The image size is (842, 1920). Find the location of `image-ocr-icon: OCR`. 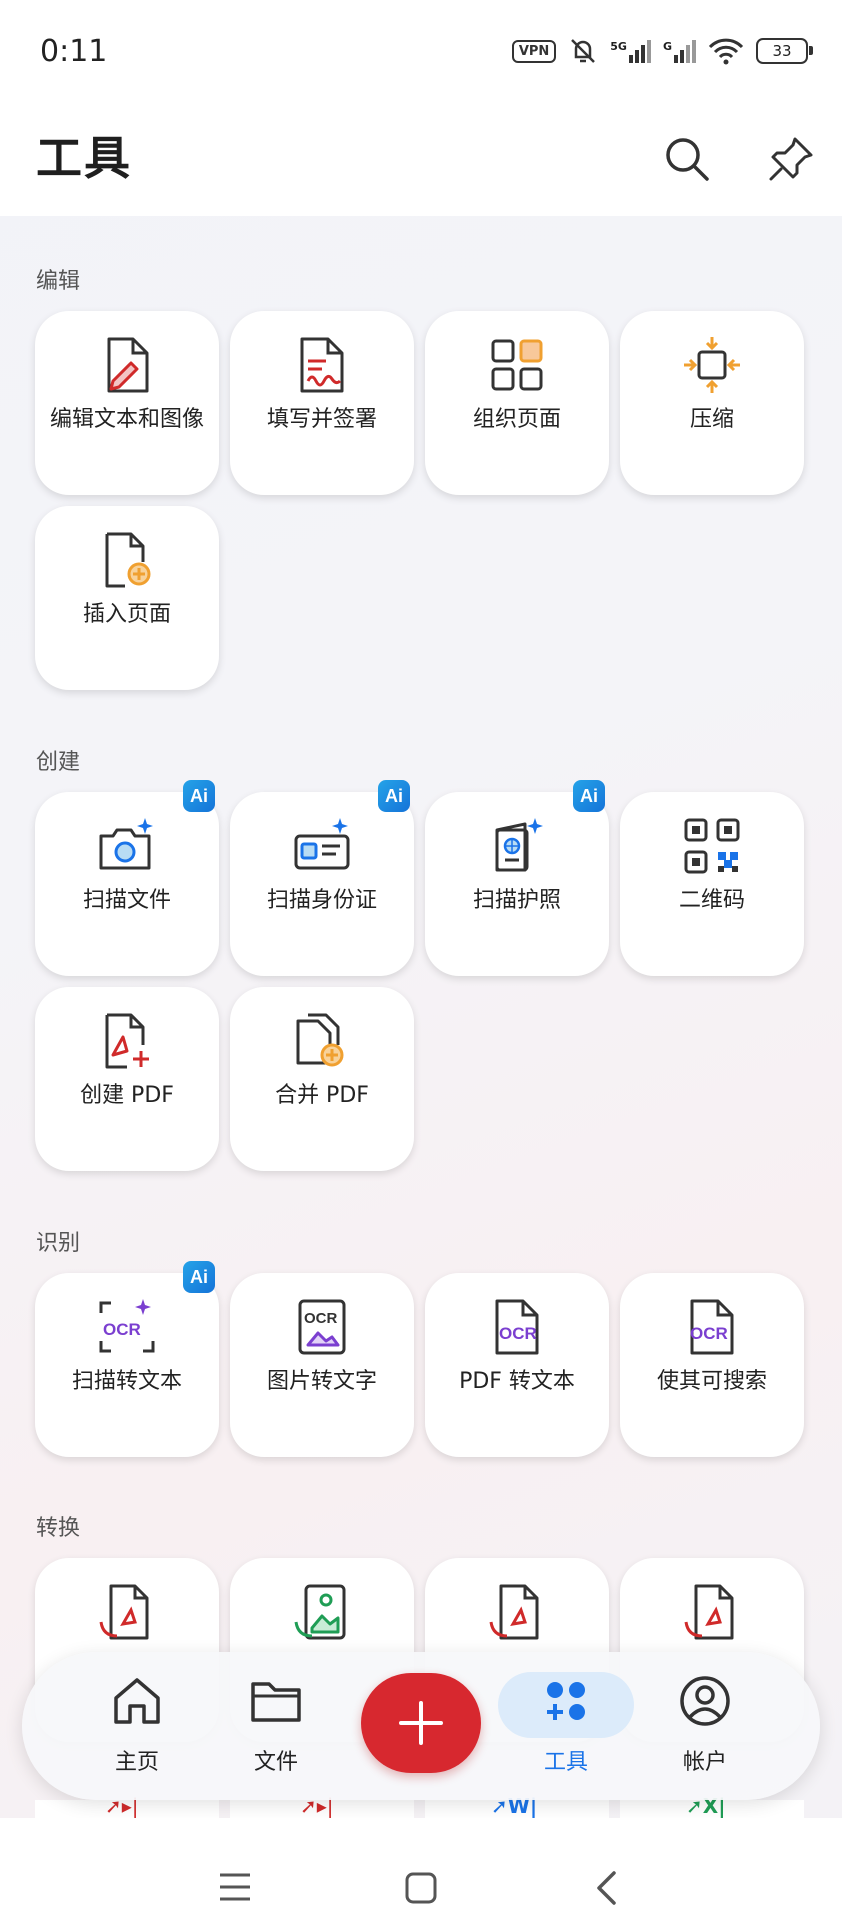

image-ocr-icon: OCR is located at coordinates (322, 1327).